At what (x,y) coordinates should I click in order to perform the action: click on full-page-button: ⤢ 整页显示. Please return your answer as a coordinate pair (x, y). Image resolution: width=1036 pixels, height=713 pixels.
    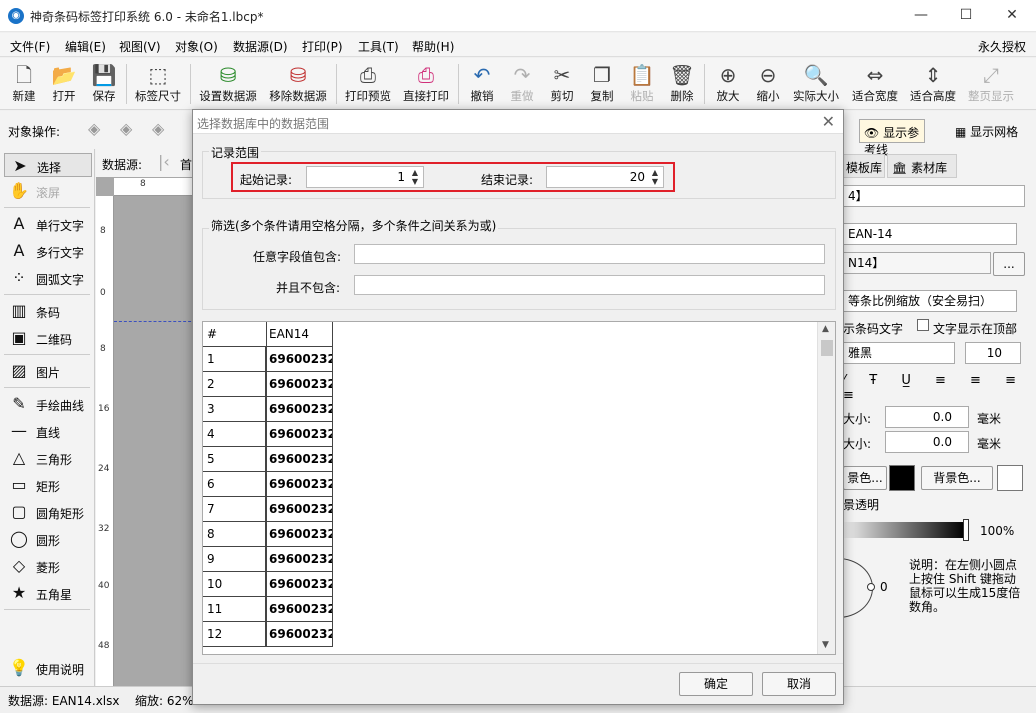
    Looking at the image, I should click on (991, 85).